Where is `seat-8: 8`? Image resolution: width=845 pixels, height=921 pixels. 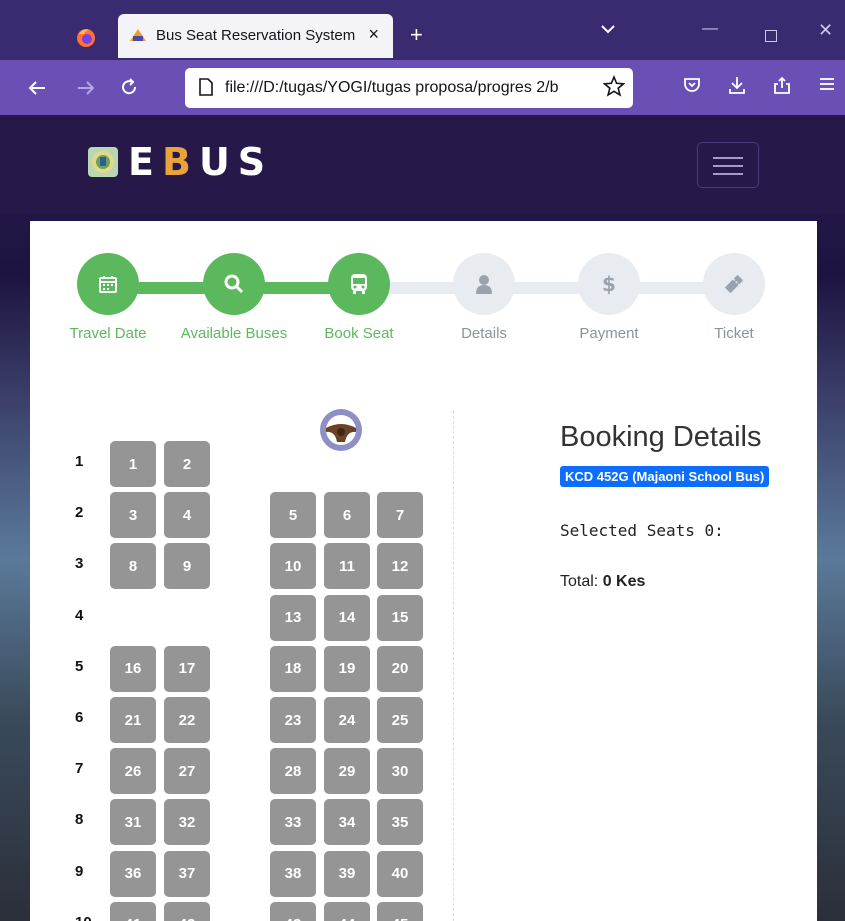
seat-8: 8 is located at coordinates (133, 566).